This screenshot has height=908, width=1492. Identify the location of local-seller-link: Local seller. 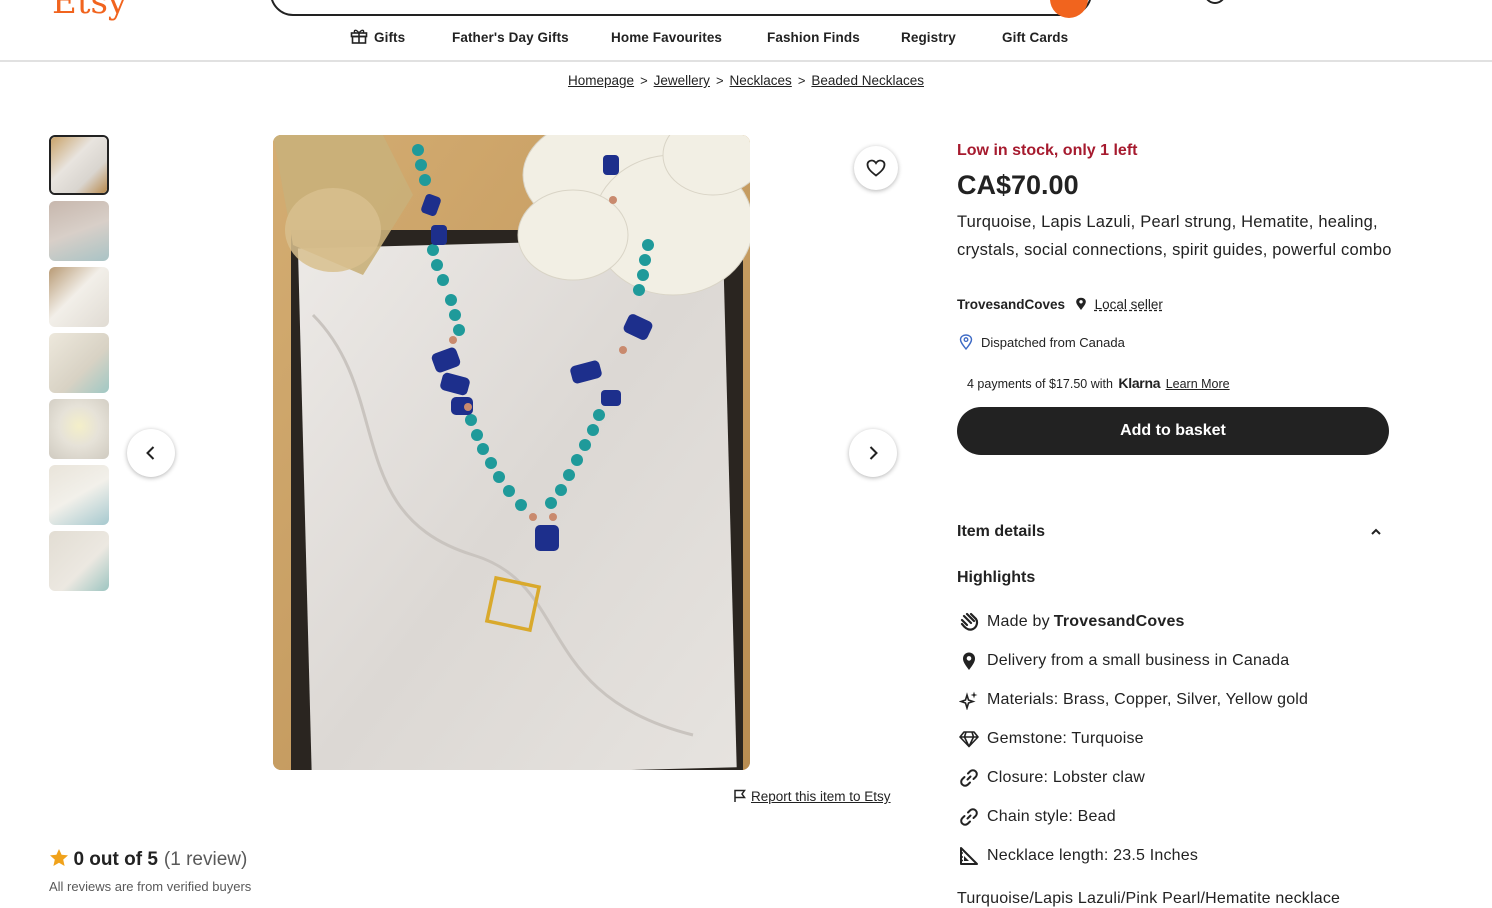
(1129, 304).